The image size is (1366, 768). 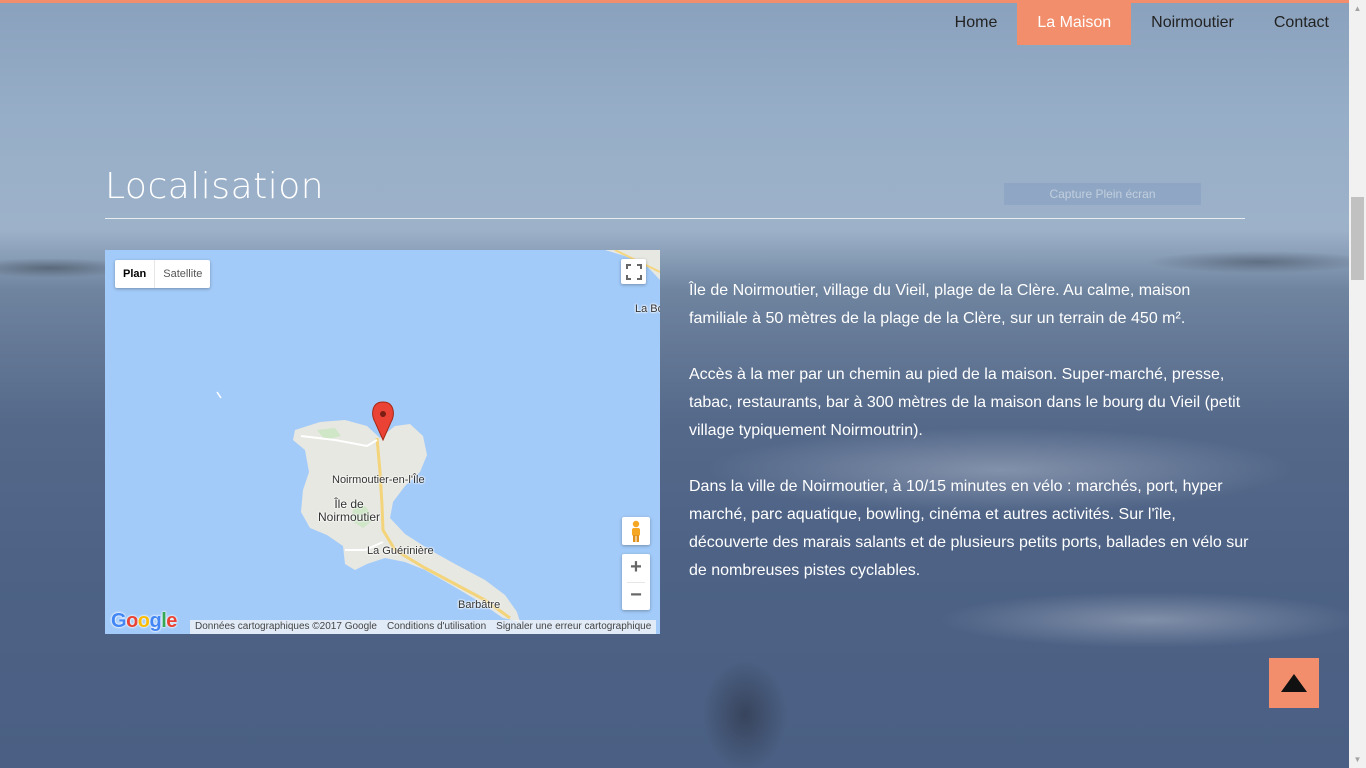 What do you see at coordinates (1357, 759) in the screenshot?
I see `scroll-down-icon: ▼` at bounding box center [1357, 759].